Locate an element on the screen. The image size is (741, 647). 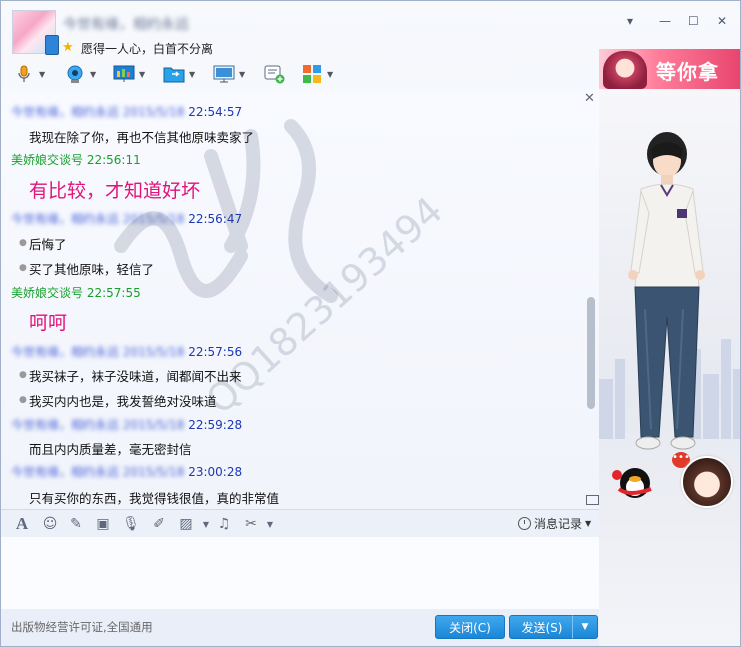
star-icon: ★ is located at coordinates (68, 47).